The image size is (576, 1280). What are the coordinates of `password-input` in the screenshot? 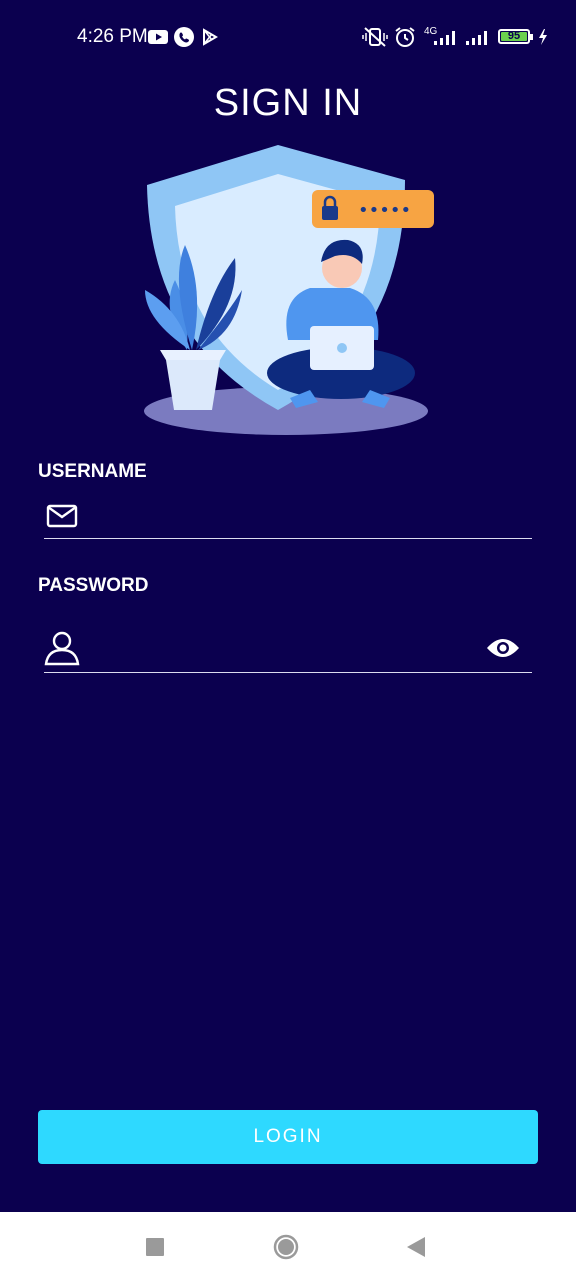 It's located at (284, 649).